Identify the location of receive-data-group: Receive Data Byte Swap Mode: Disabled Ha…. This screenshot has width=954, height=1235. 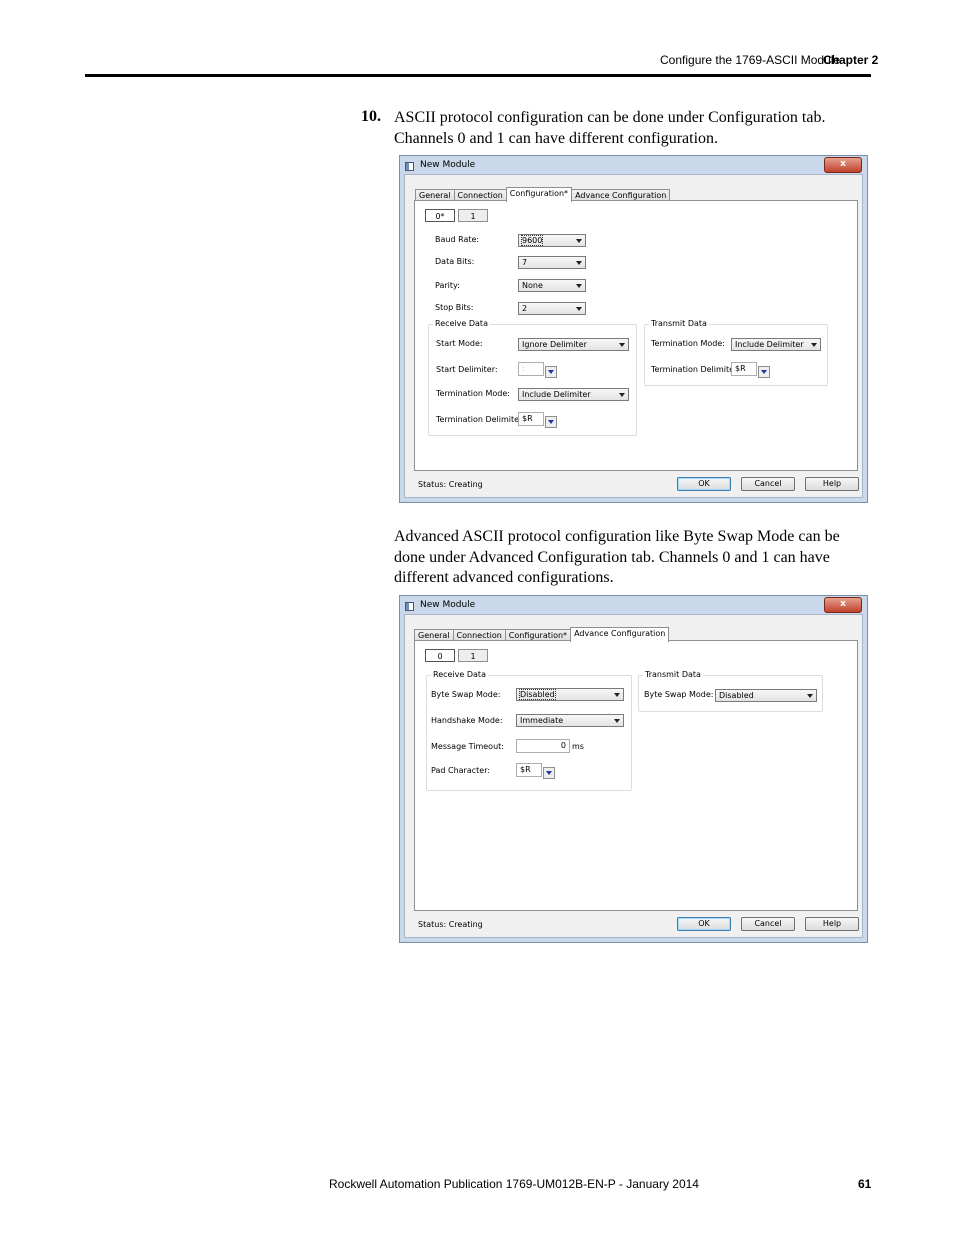
(529, 730).